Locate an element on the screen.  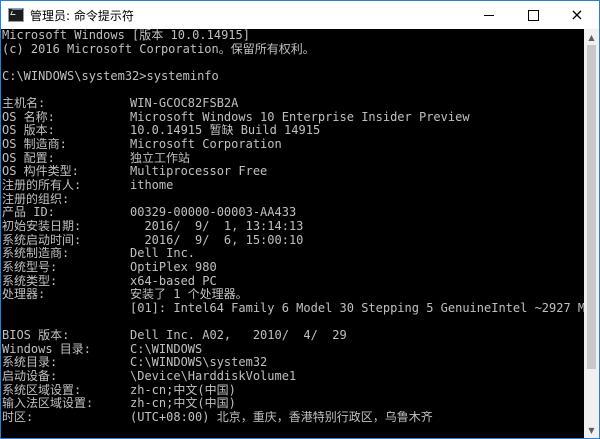
systeminfo-label: 处理器: is located at coordinates (24, 295).